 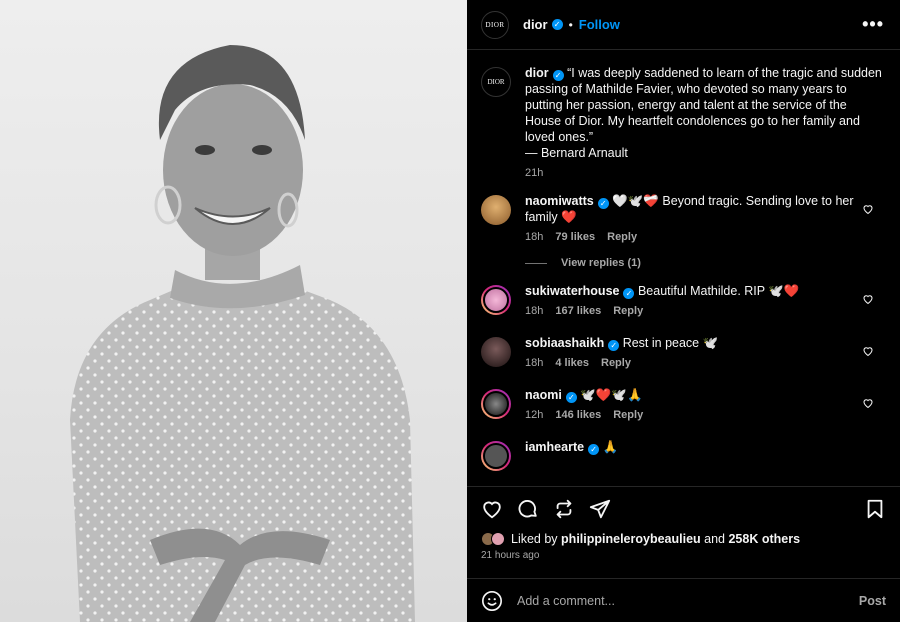 I want to click on comment-likes: 167 likes, so click(x=578, y=311).